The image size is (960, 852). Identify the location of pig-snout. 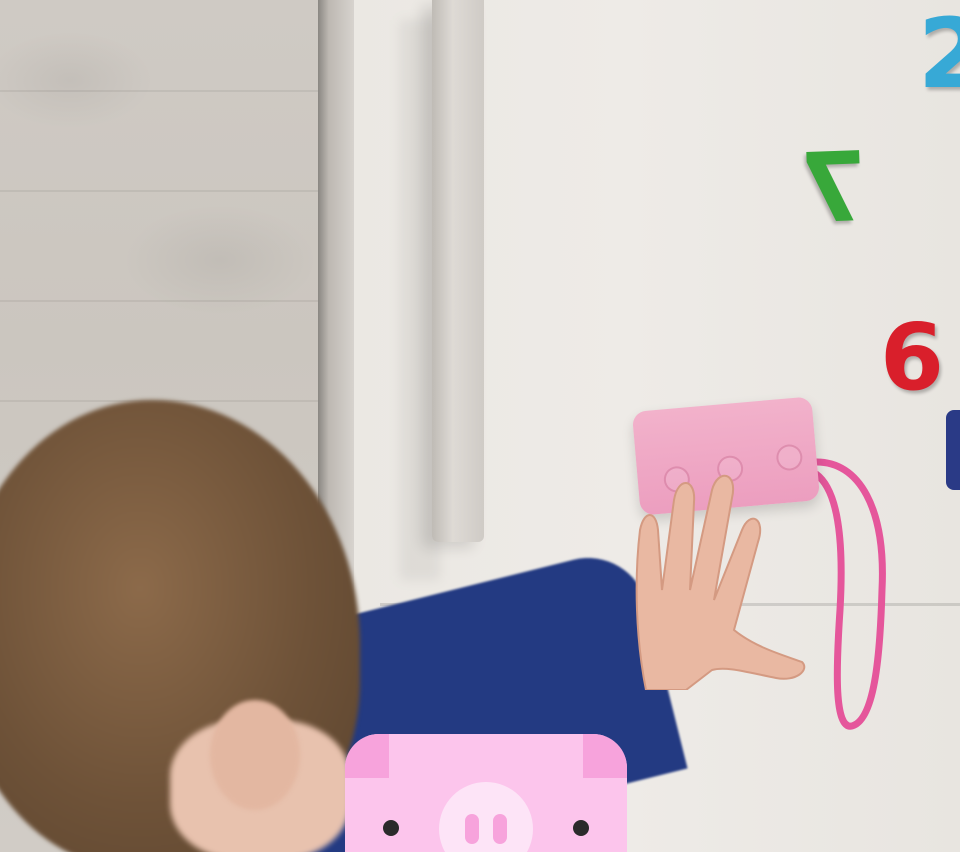
(486, 817).